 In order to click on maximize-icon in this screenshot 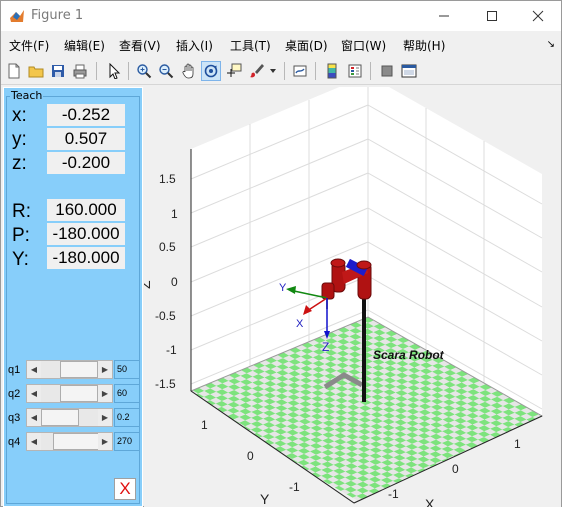, I will do `click(492, 16)`.